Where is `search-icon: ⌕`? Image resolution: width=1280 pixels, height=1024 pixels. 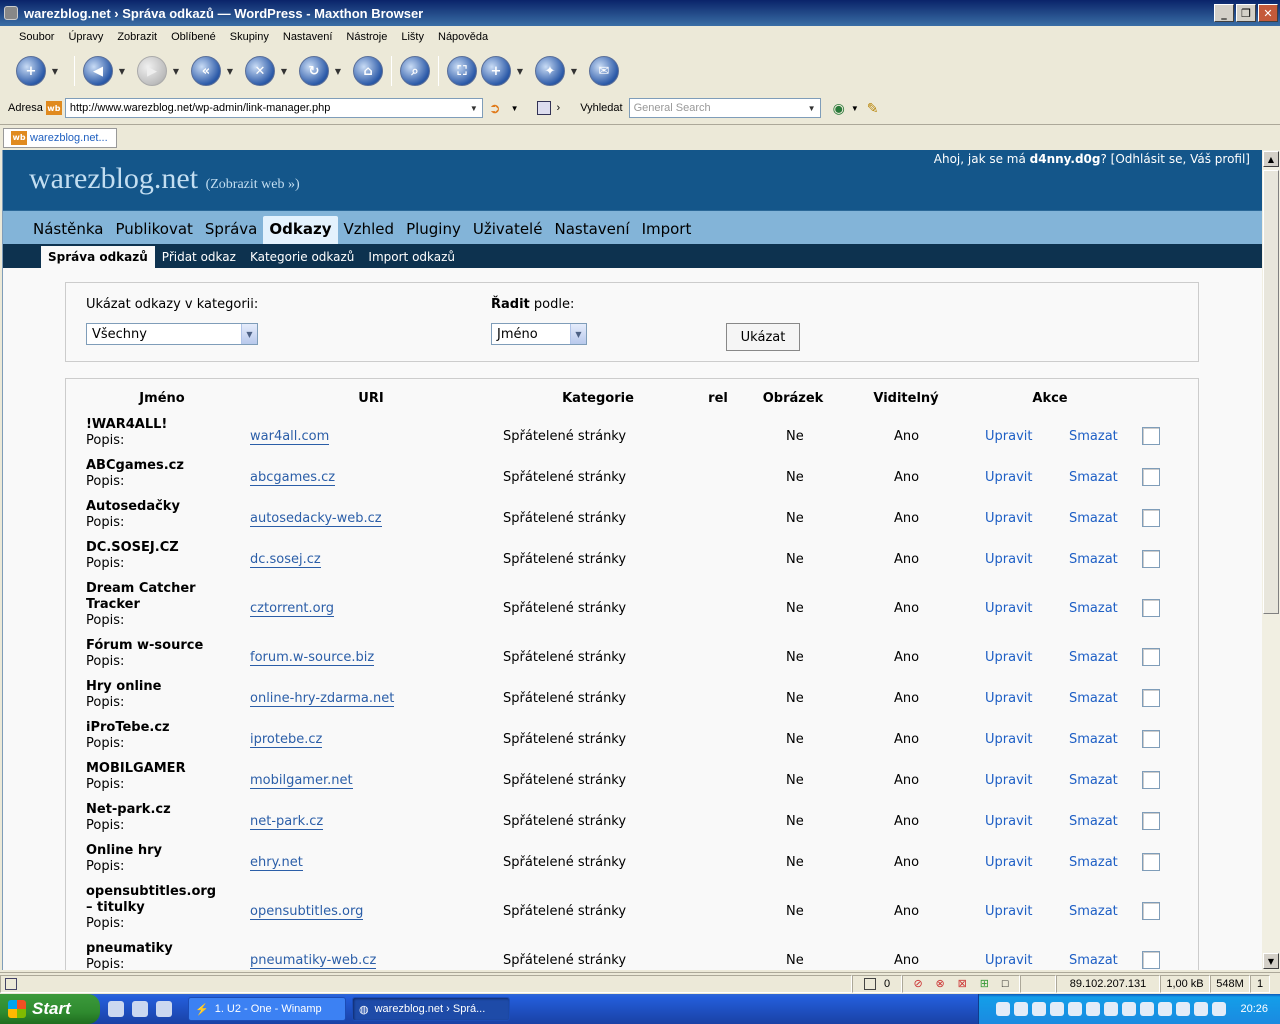 search-icon: ⌕ is located at coordinates (415, 71).